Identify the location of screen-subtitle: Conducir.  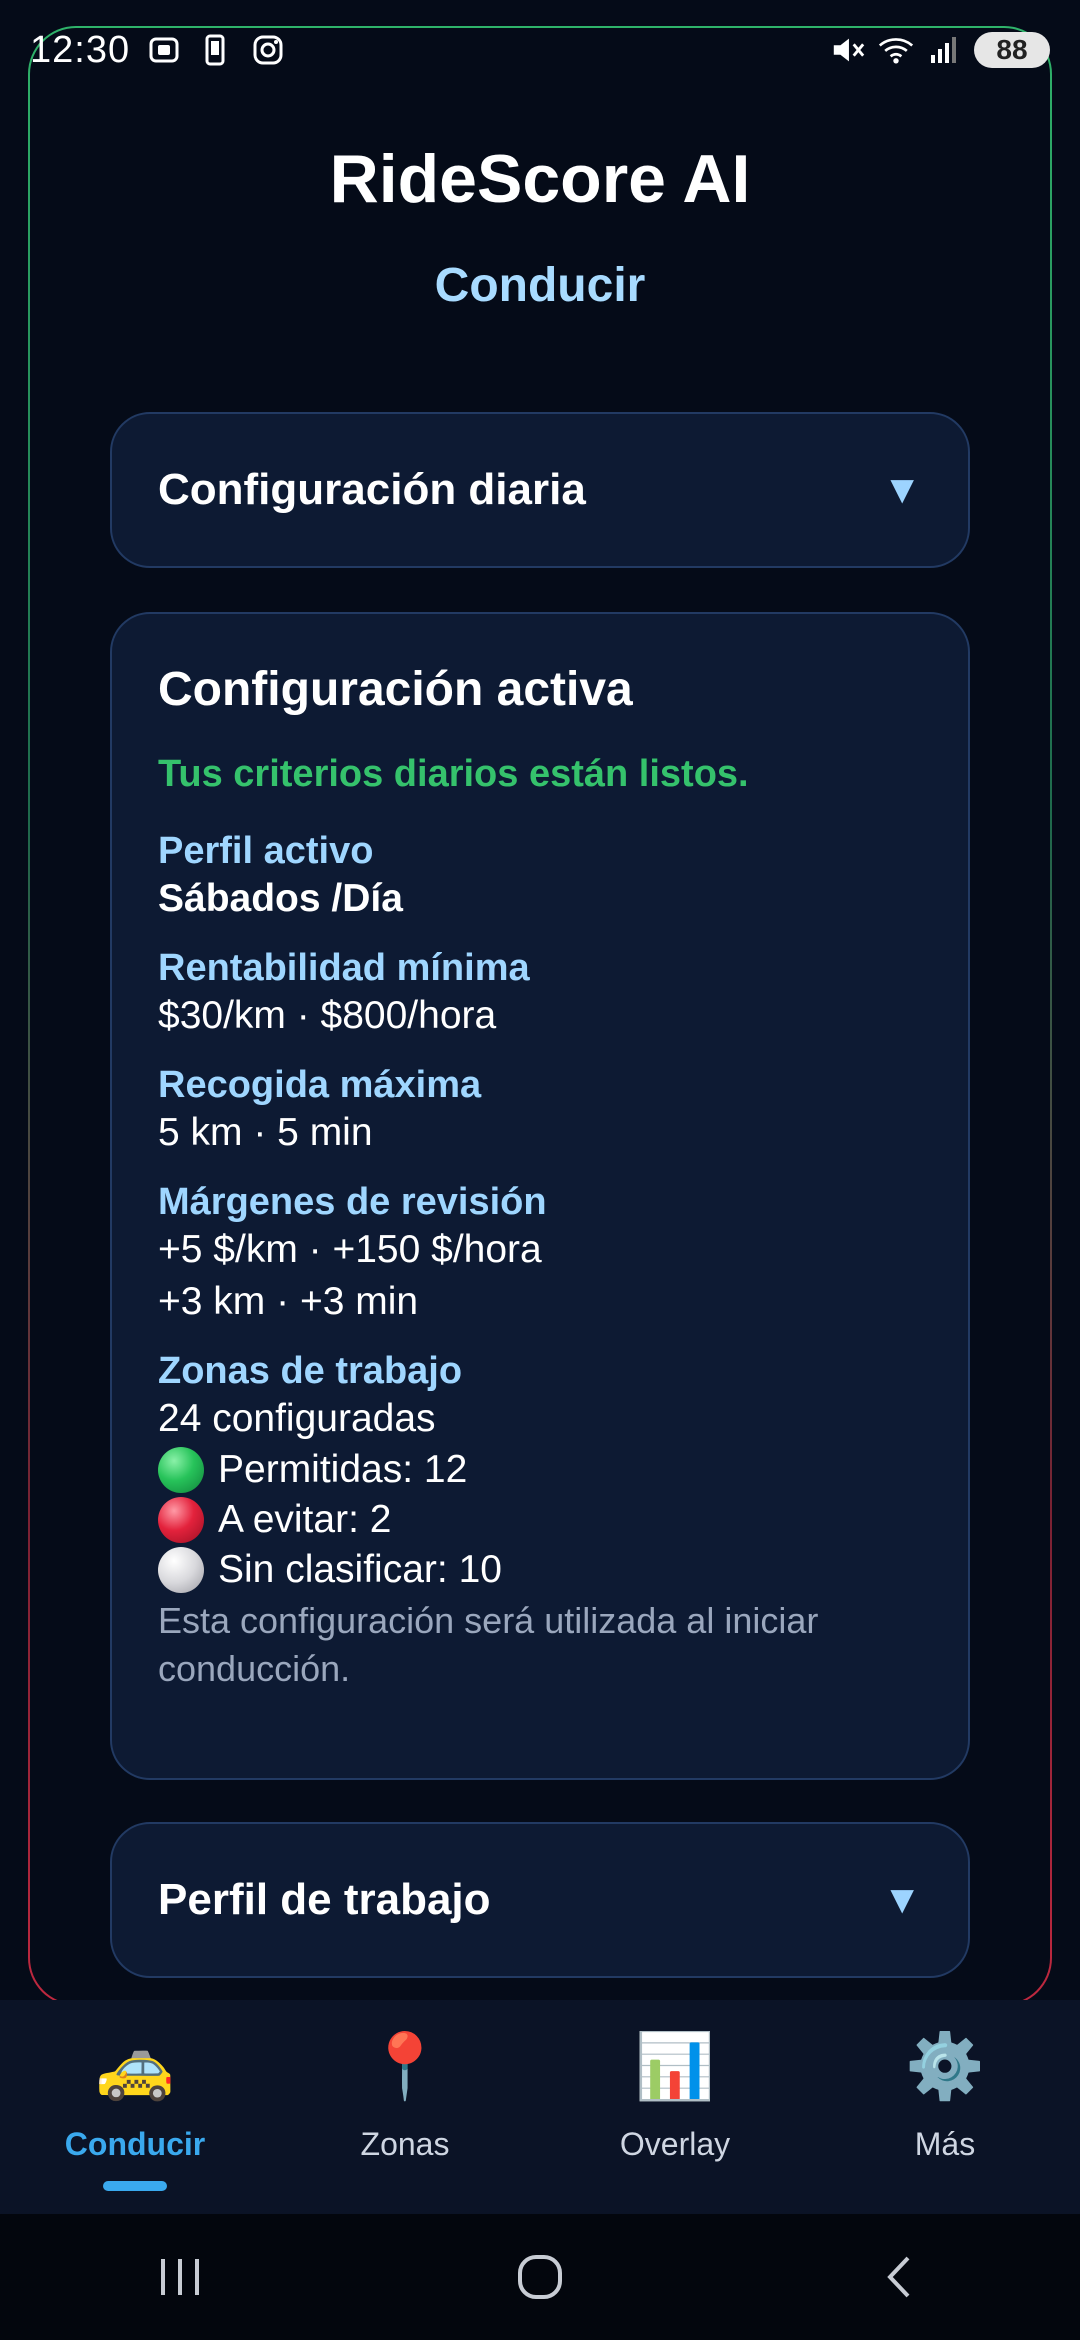
(540, 285).